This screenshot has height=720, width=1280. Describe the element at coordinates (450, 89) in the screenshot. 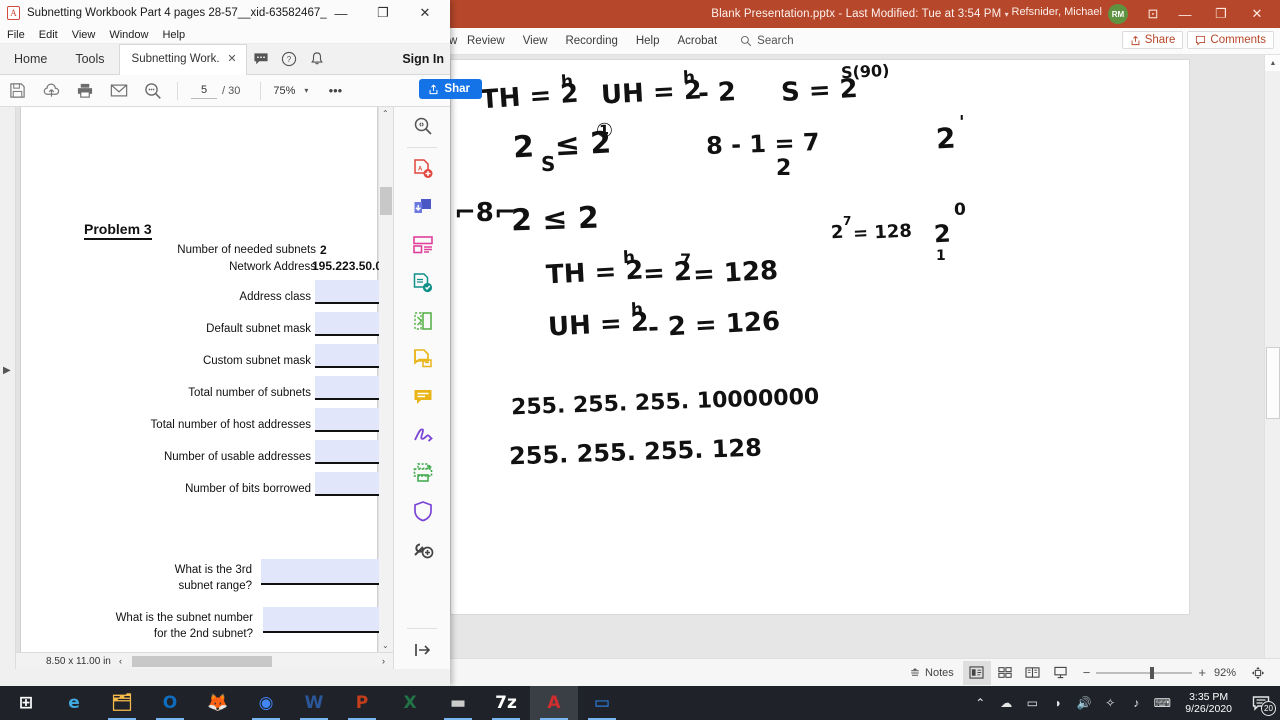

I see `acrobat-share-button: Shar` at that location.